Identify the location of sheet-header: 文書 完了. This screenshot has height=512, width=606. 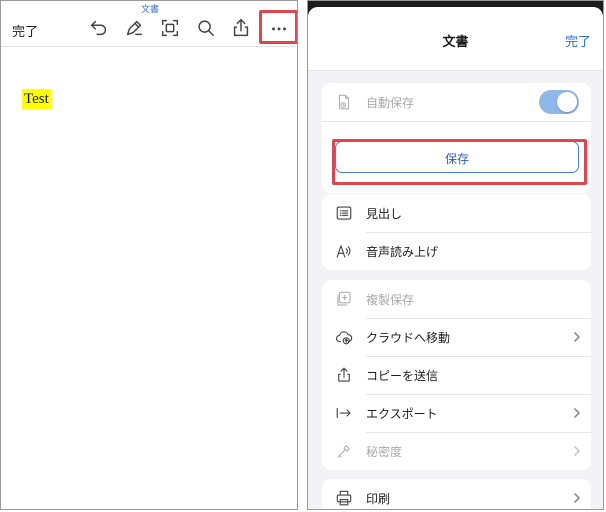
(455, 39).